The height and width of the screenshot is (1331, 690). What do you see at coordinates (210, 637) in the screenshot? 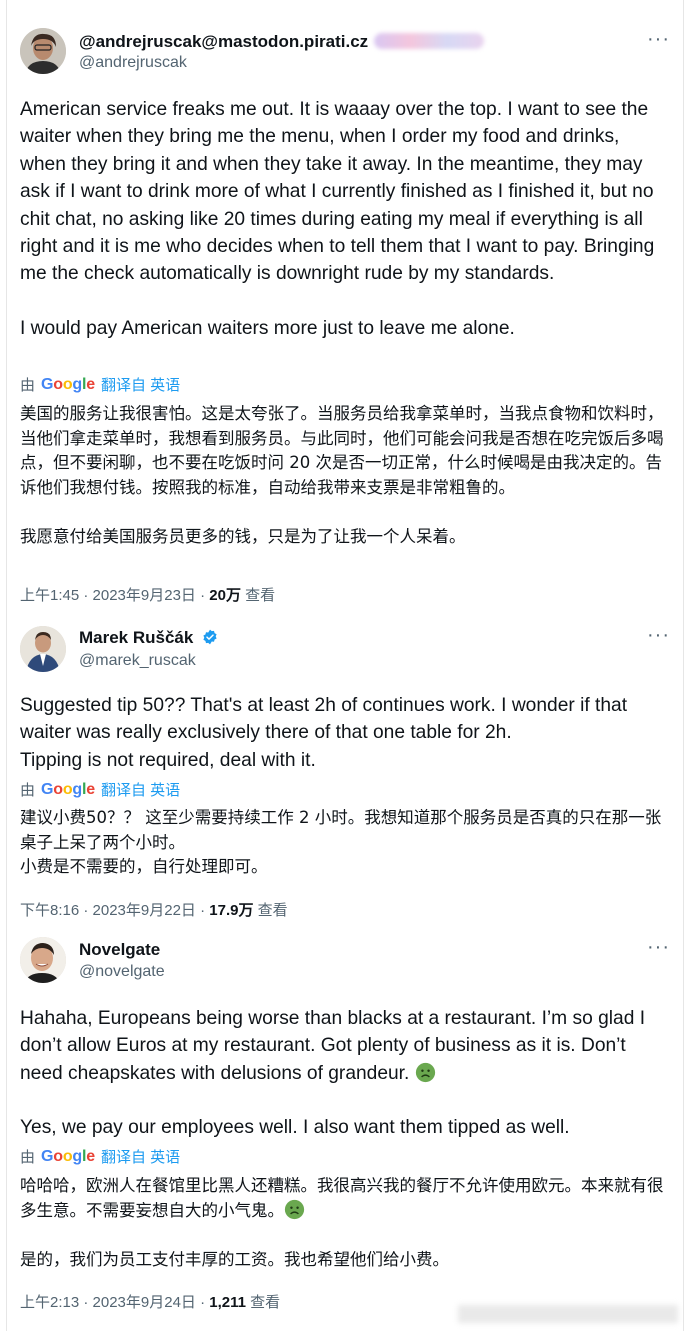
I see `verified-badge-icon` at bounding box center [210, 637].